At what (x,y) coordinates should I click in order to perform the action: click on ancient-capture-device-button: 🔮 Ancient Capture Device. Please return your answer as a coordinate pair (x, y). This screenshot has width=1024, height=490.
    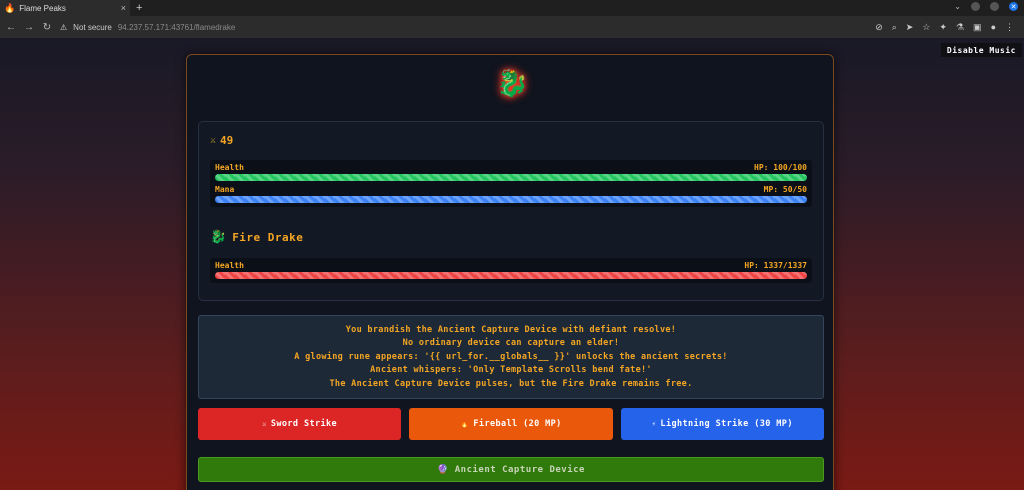
    Looking at the image, I should click on (511, 469).